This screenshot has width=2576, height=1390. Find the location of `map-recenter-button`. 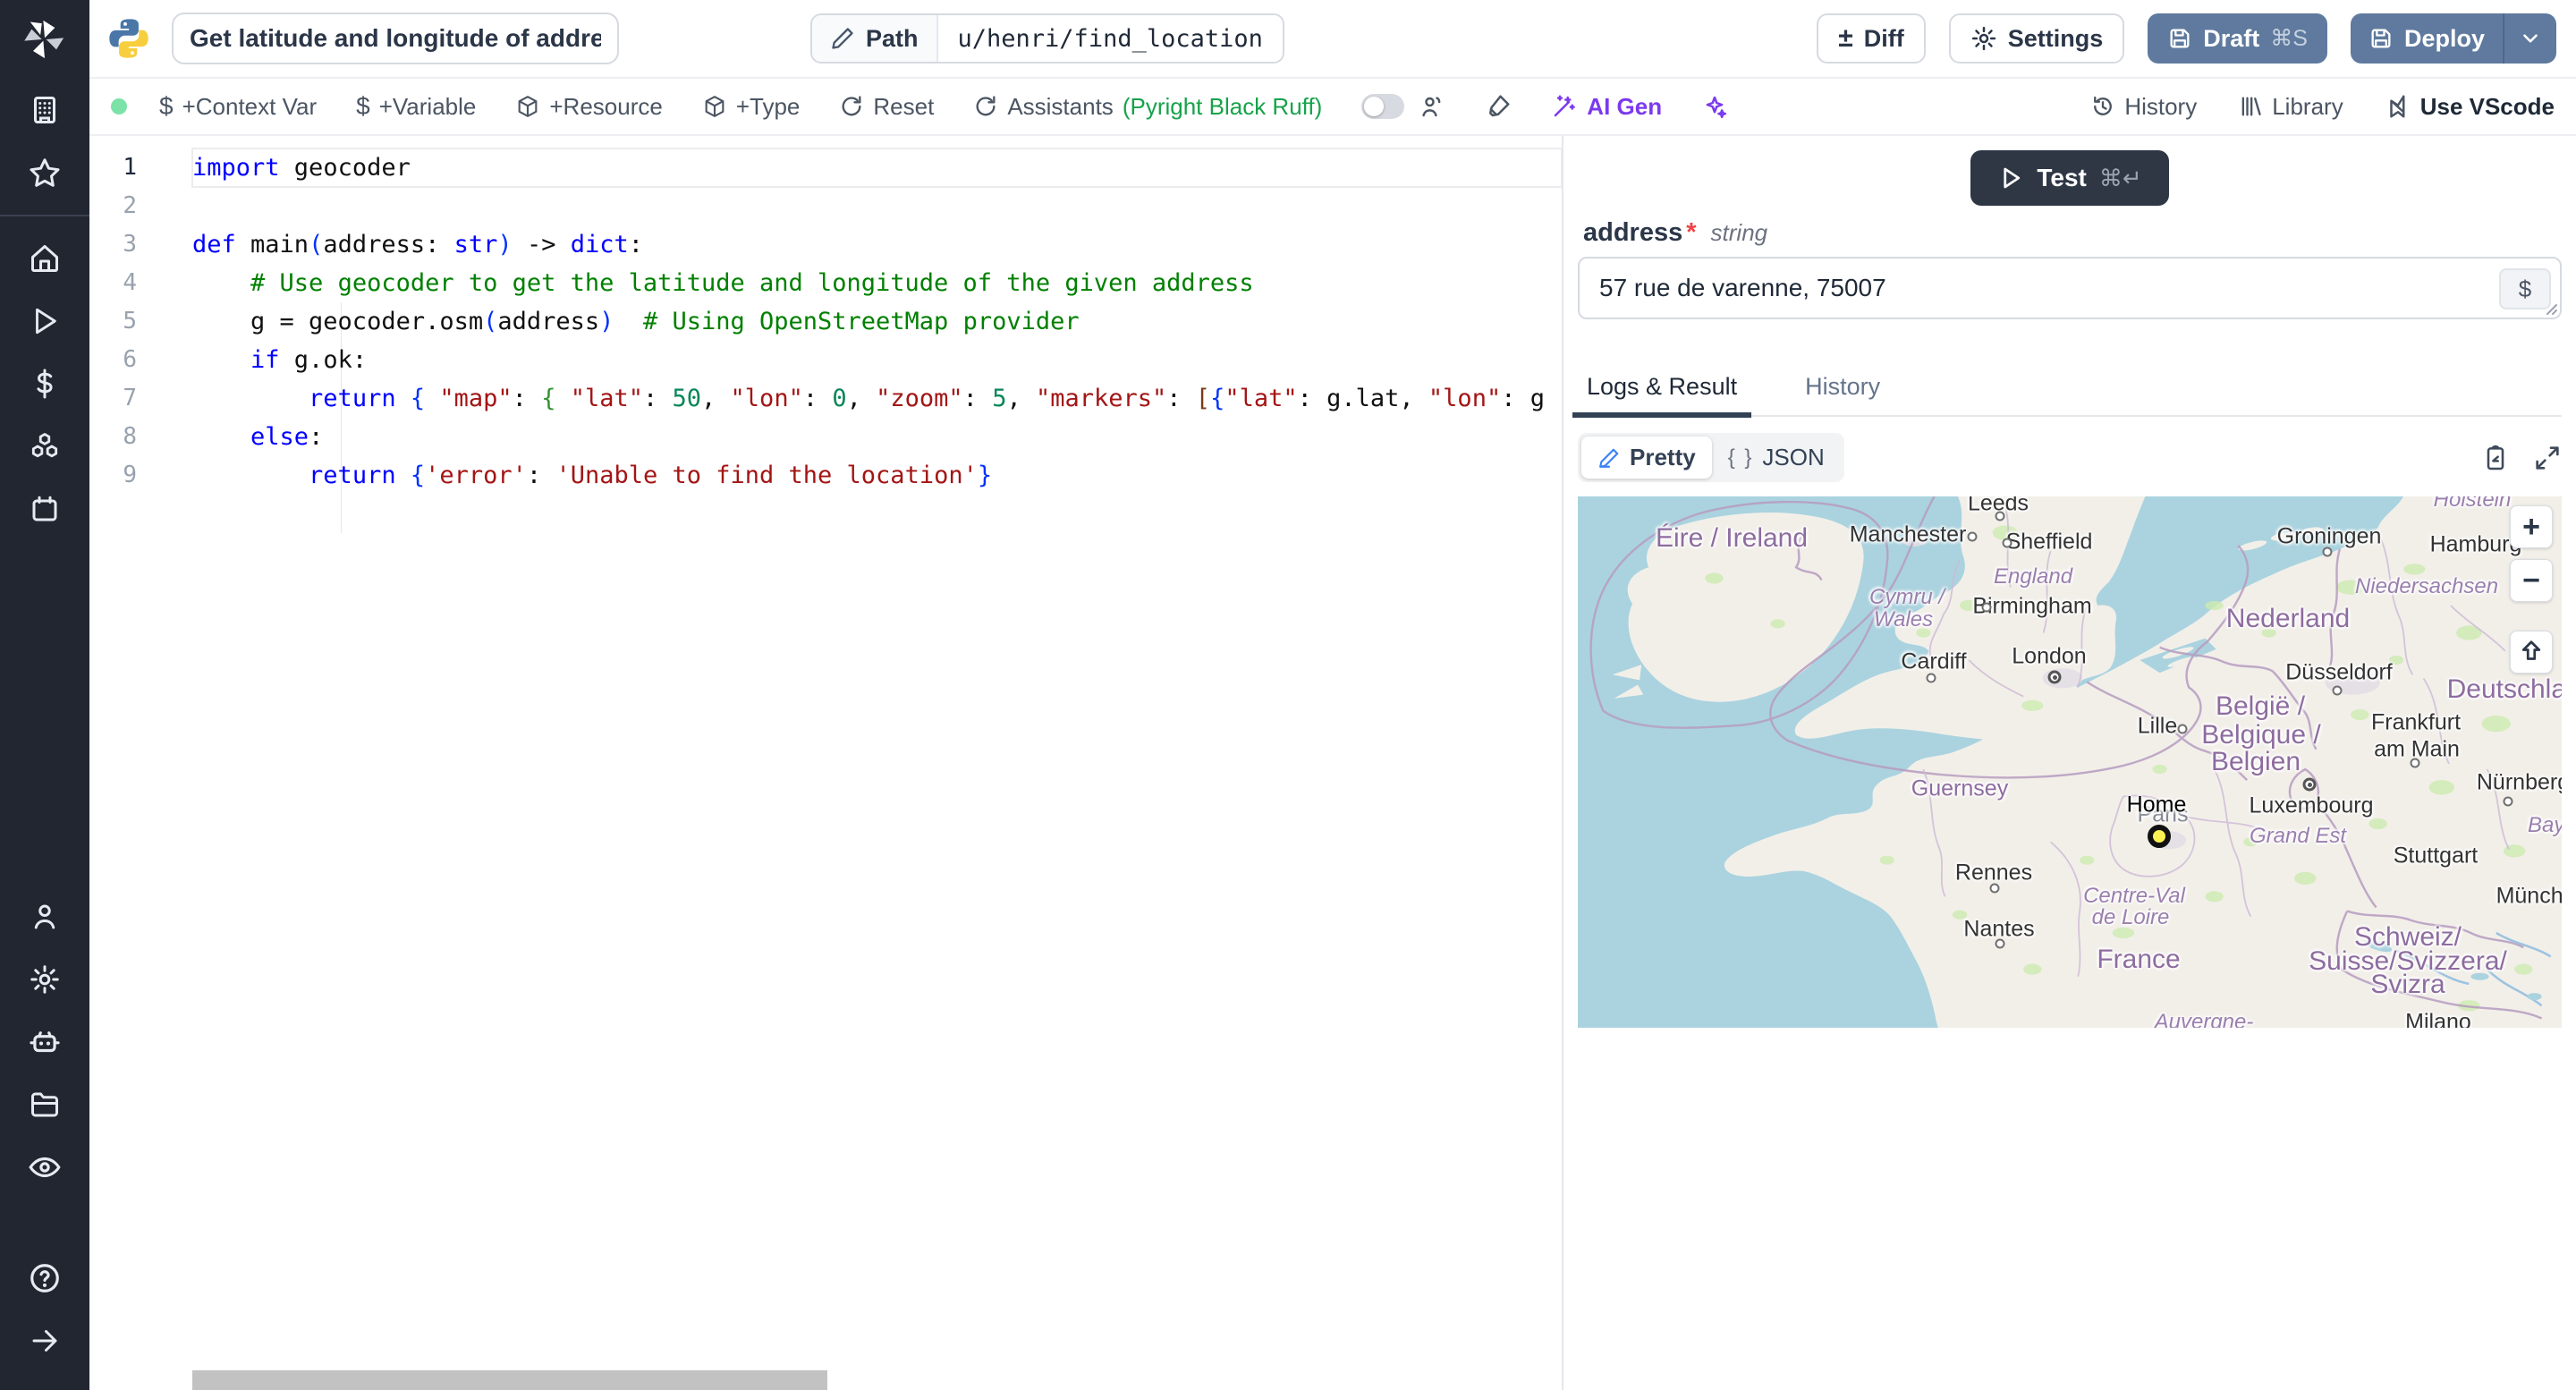

map-recenter-button is located at coordinates (2531, 652).